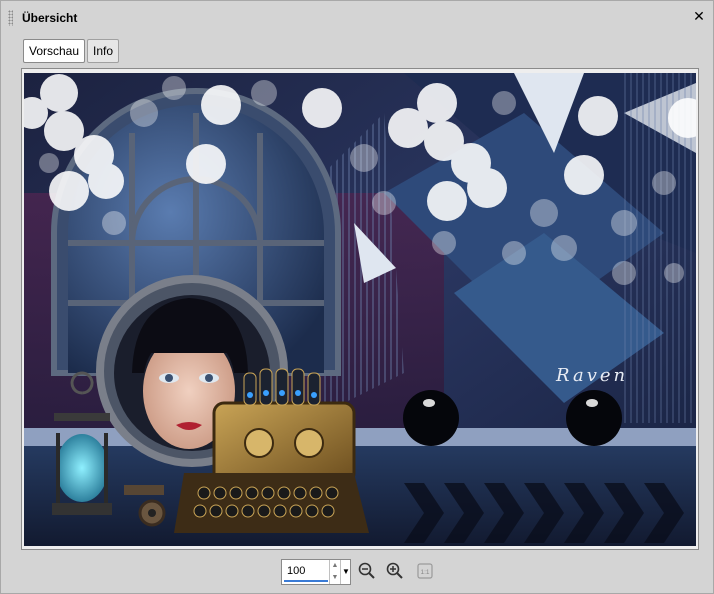 The width and height of the screenshot is (714, 594). Describe the element at coordinates (50, 18) in the screenshot. I see `panel-title: Übersicht` at that location.